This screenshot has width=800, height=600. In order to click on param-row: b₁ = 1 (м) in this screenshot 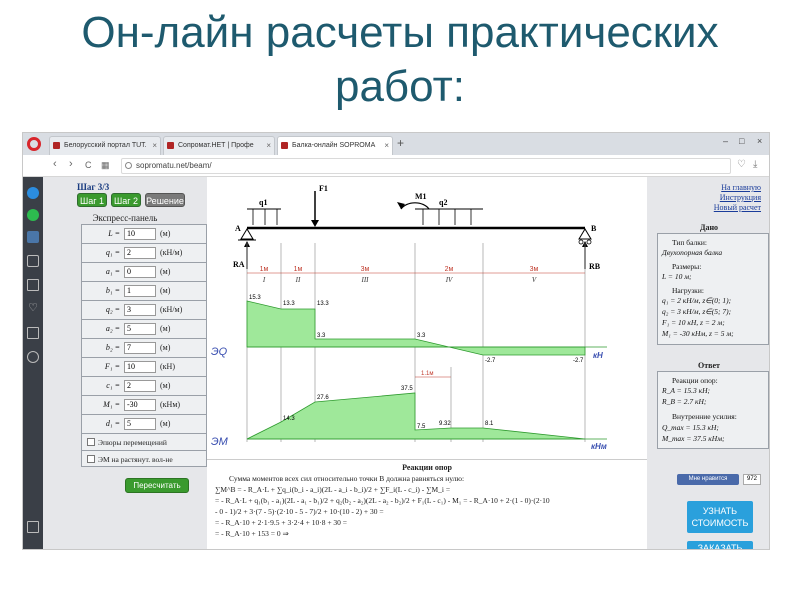, I will do `click(144, 290)`.